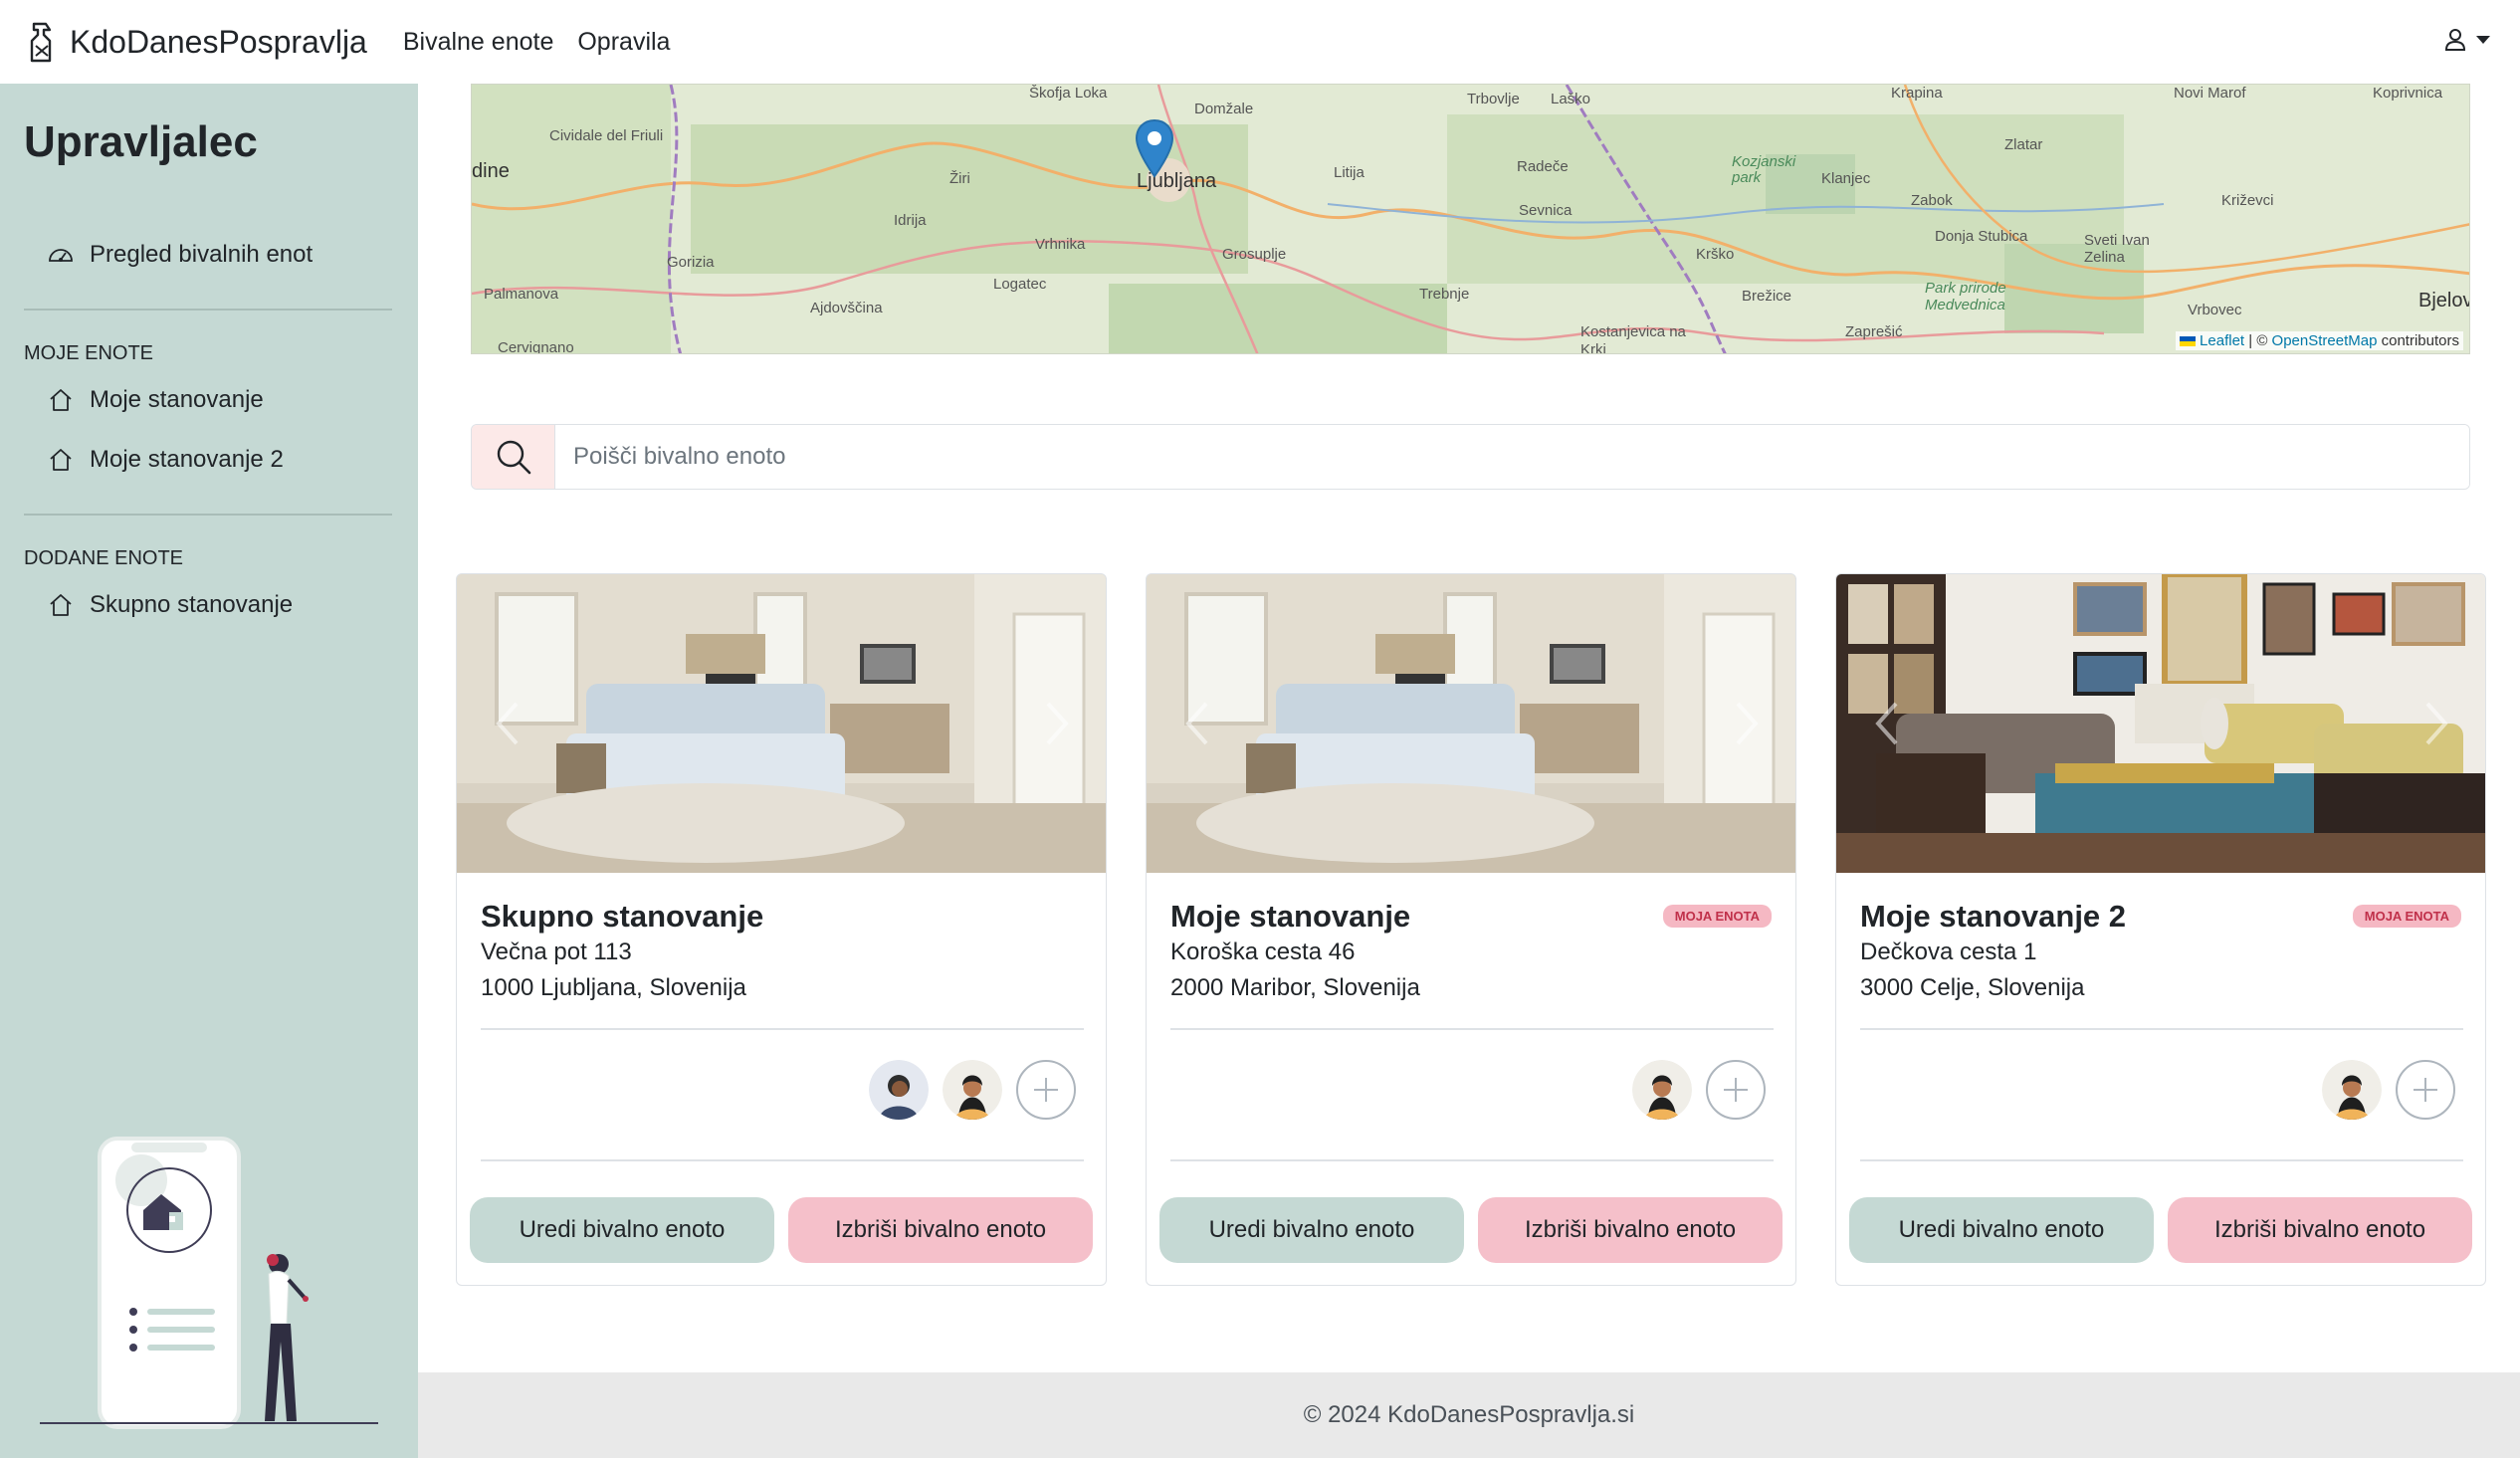 This screenshot has width=2520, height=1458. Describe the element at coordinates (41, 42) in the screenshot. I see `spray-bottle-icon` at that location.